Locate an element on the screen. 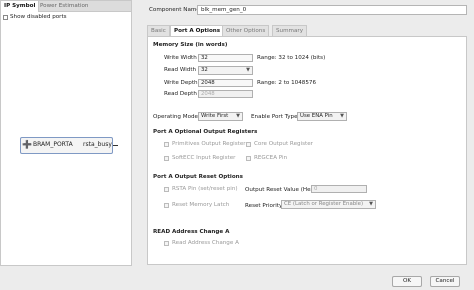 The image size is (474, 290). read-address-change-checkbox: Read Address Change A is located at coordinates (201, 243).